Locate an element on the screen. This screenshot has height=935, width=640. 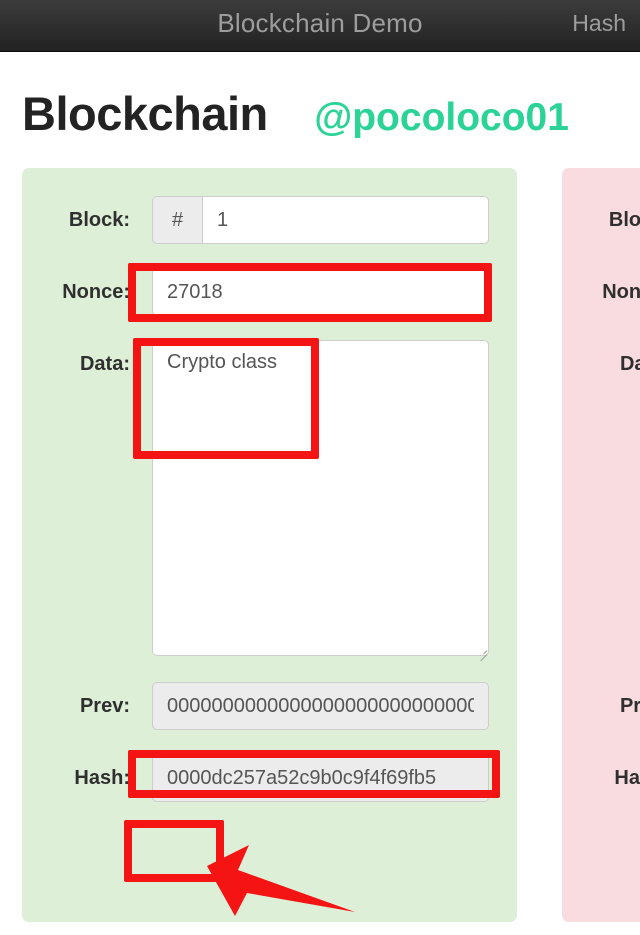
nav-link-hash: Hash is located at coordinates (599, 26).